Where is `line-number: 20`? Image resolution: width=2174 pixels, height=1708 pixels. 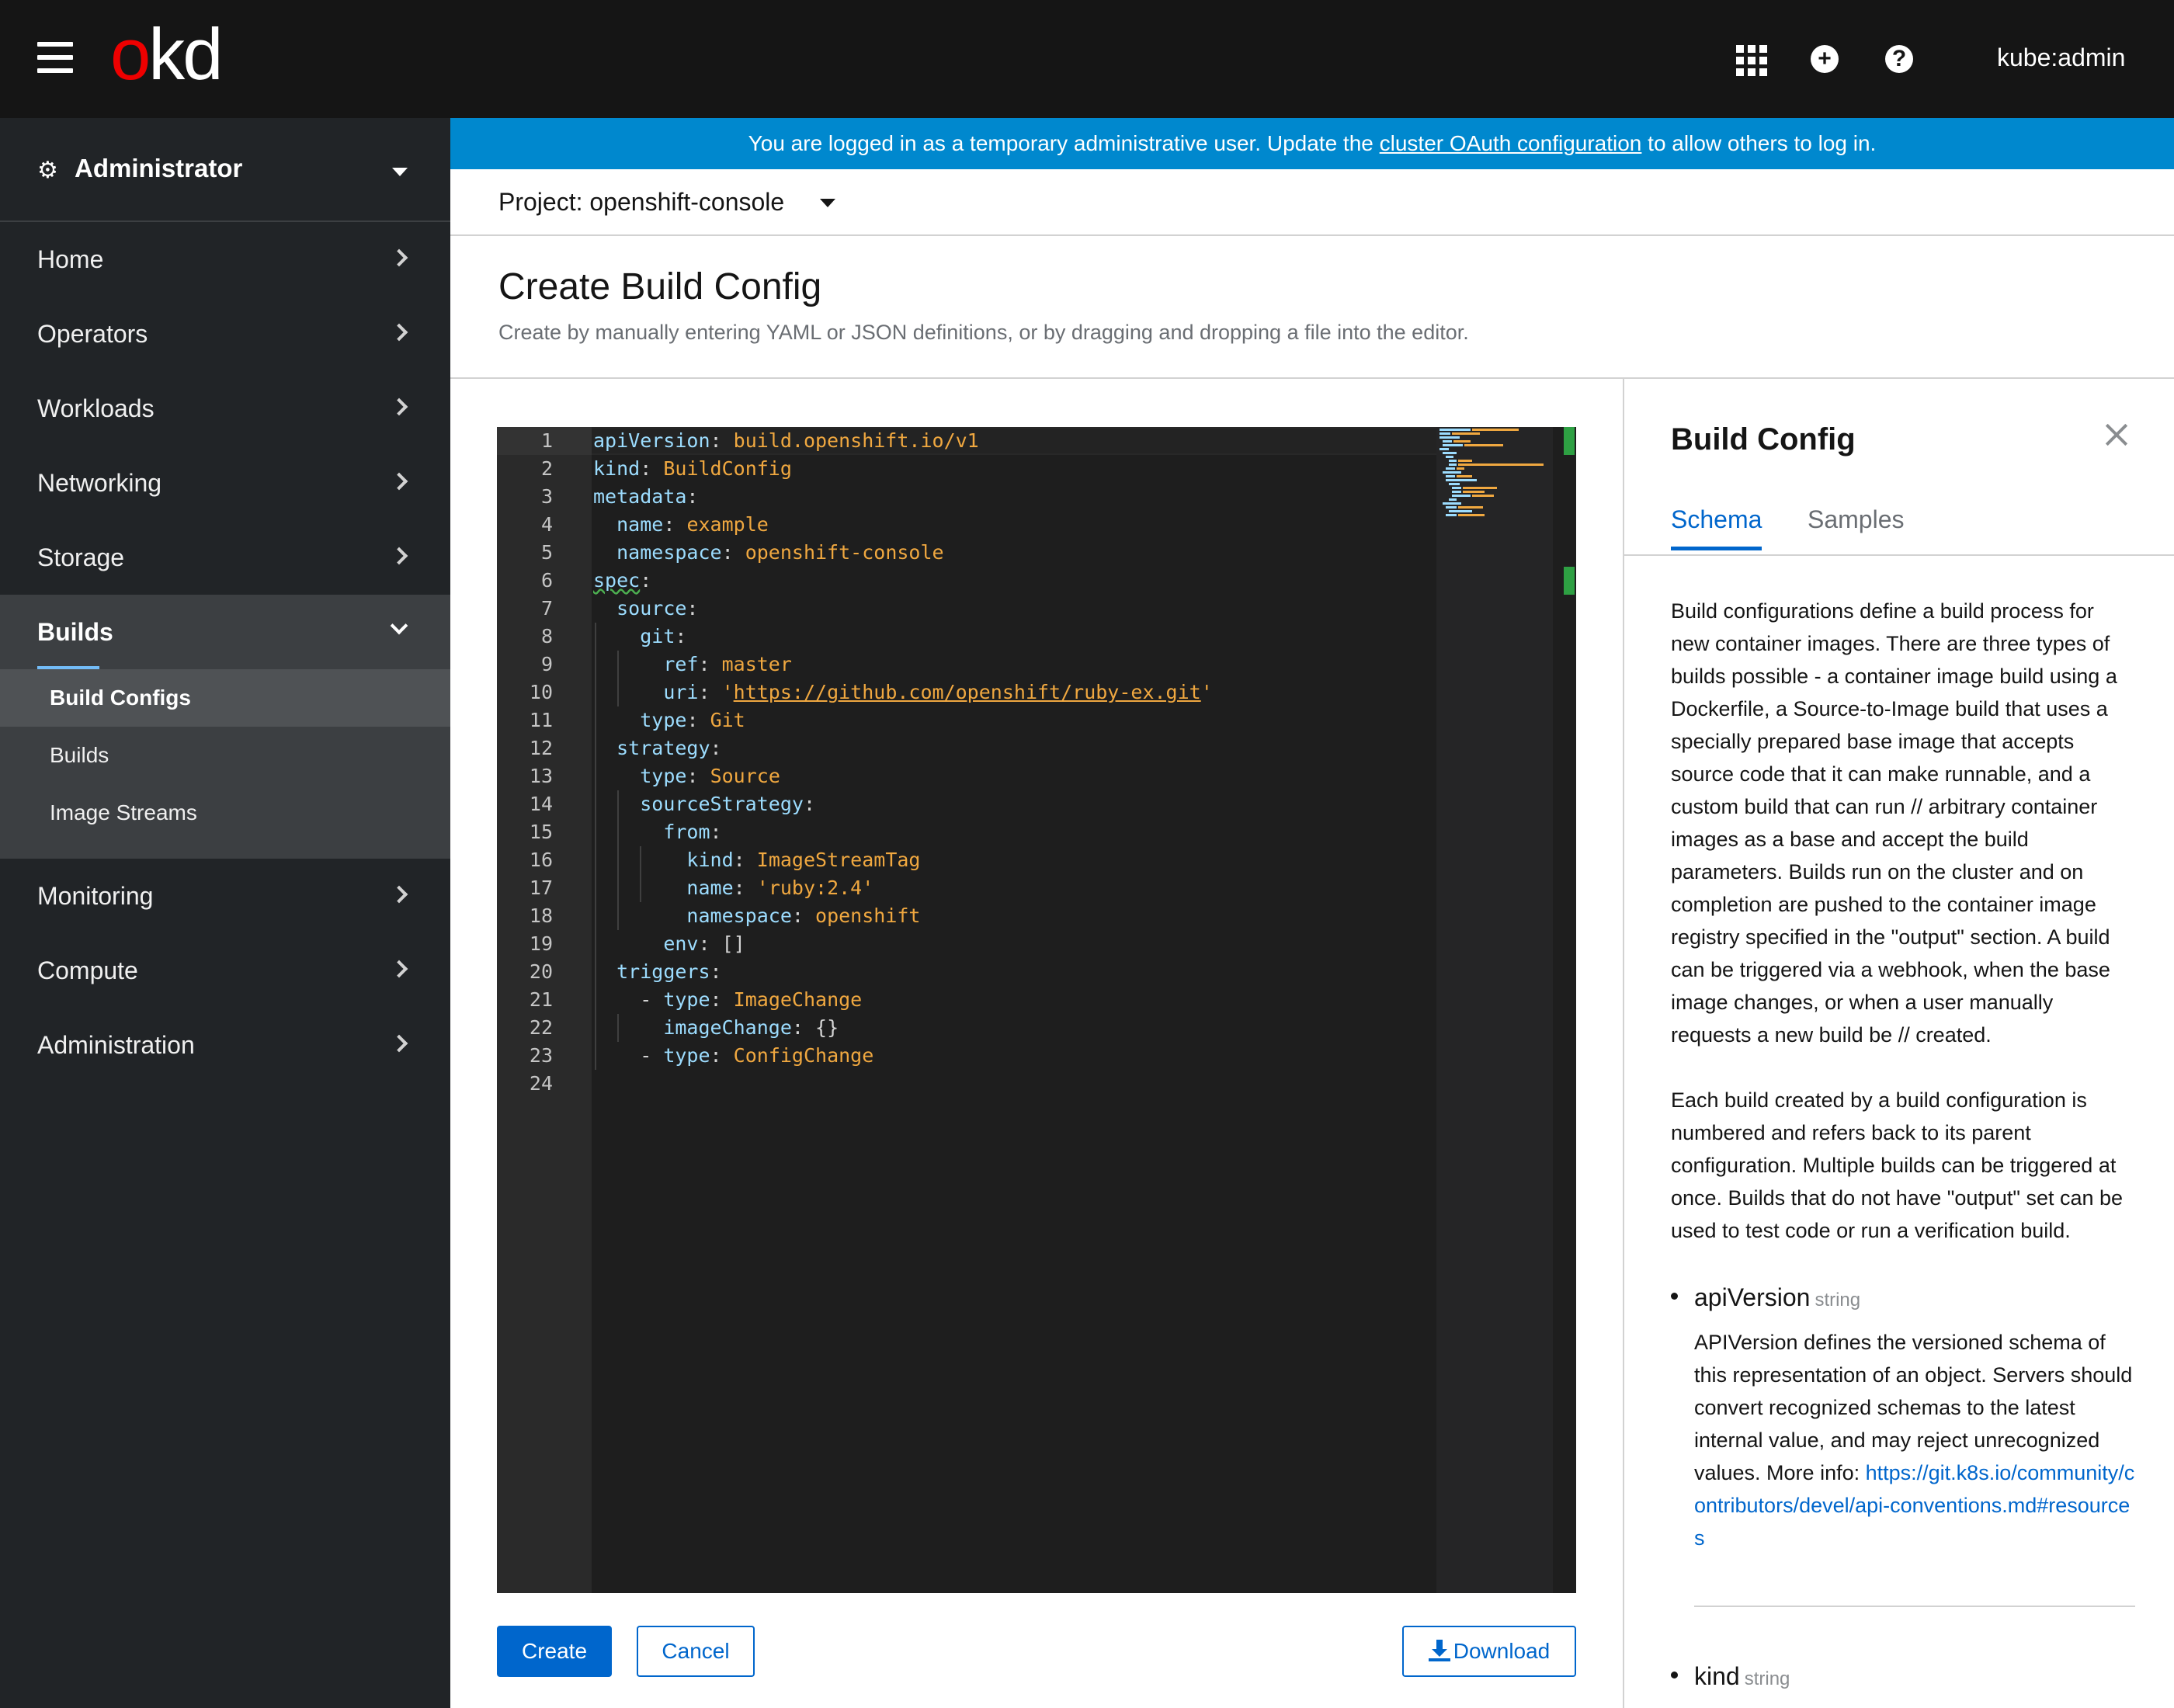 line-number: 20 is located at coordinates (541, 972).